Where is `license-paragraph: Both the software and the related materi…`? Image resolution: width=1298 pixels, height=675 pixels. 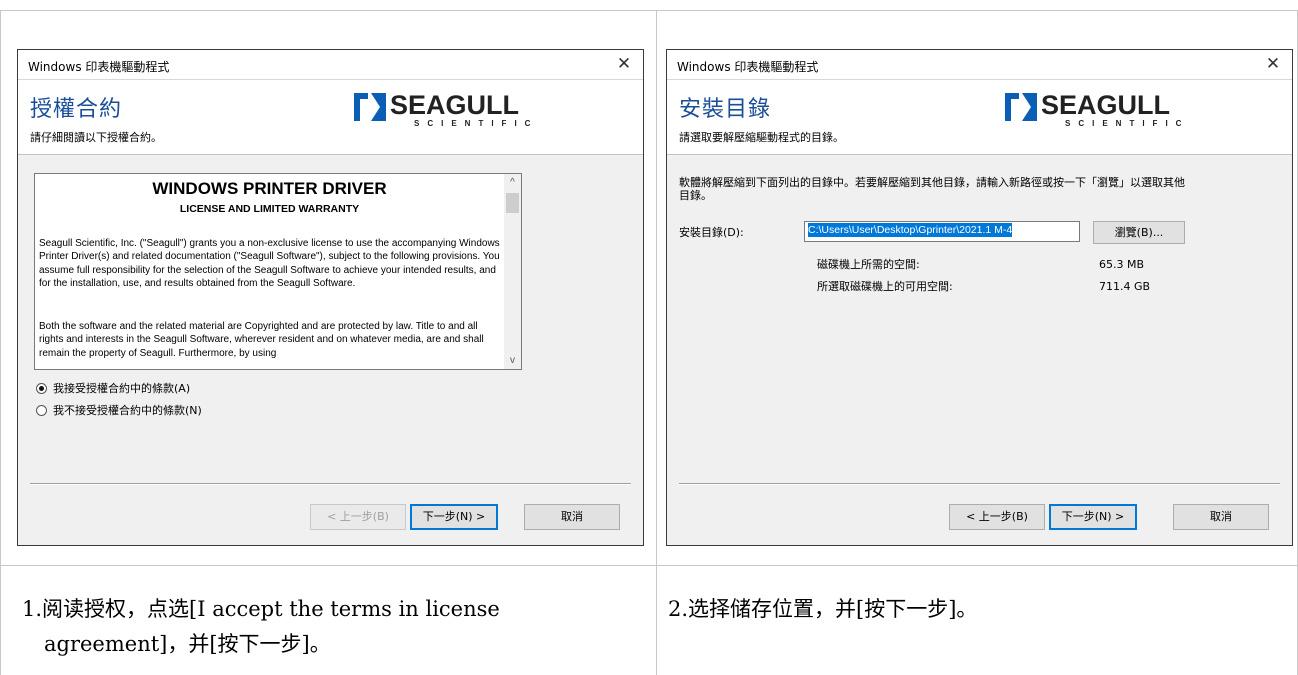
license-paragraph: Both the software and the related materi… is located at coordinates (261, 340).